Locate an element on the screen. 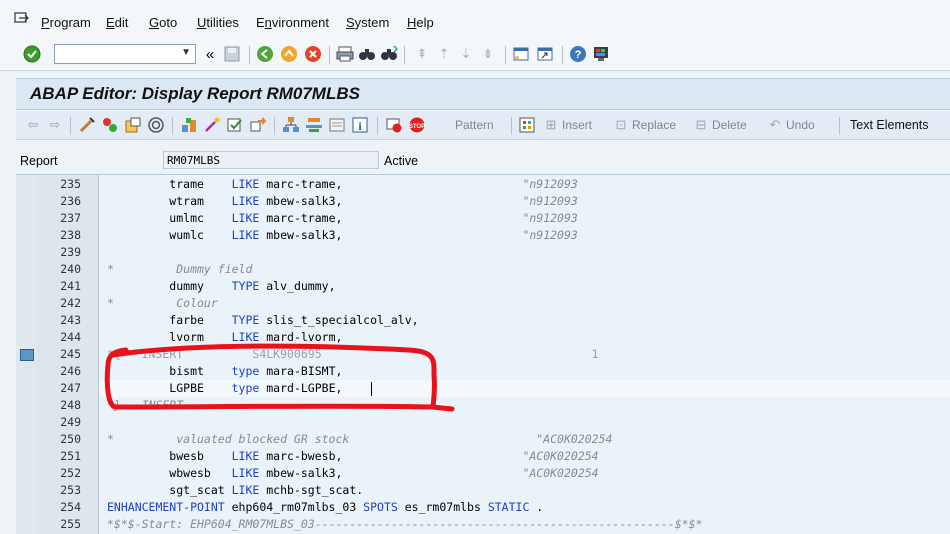  line-number: 241 is located at coordinates (70, 286).